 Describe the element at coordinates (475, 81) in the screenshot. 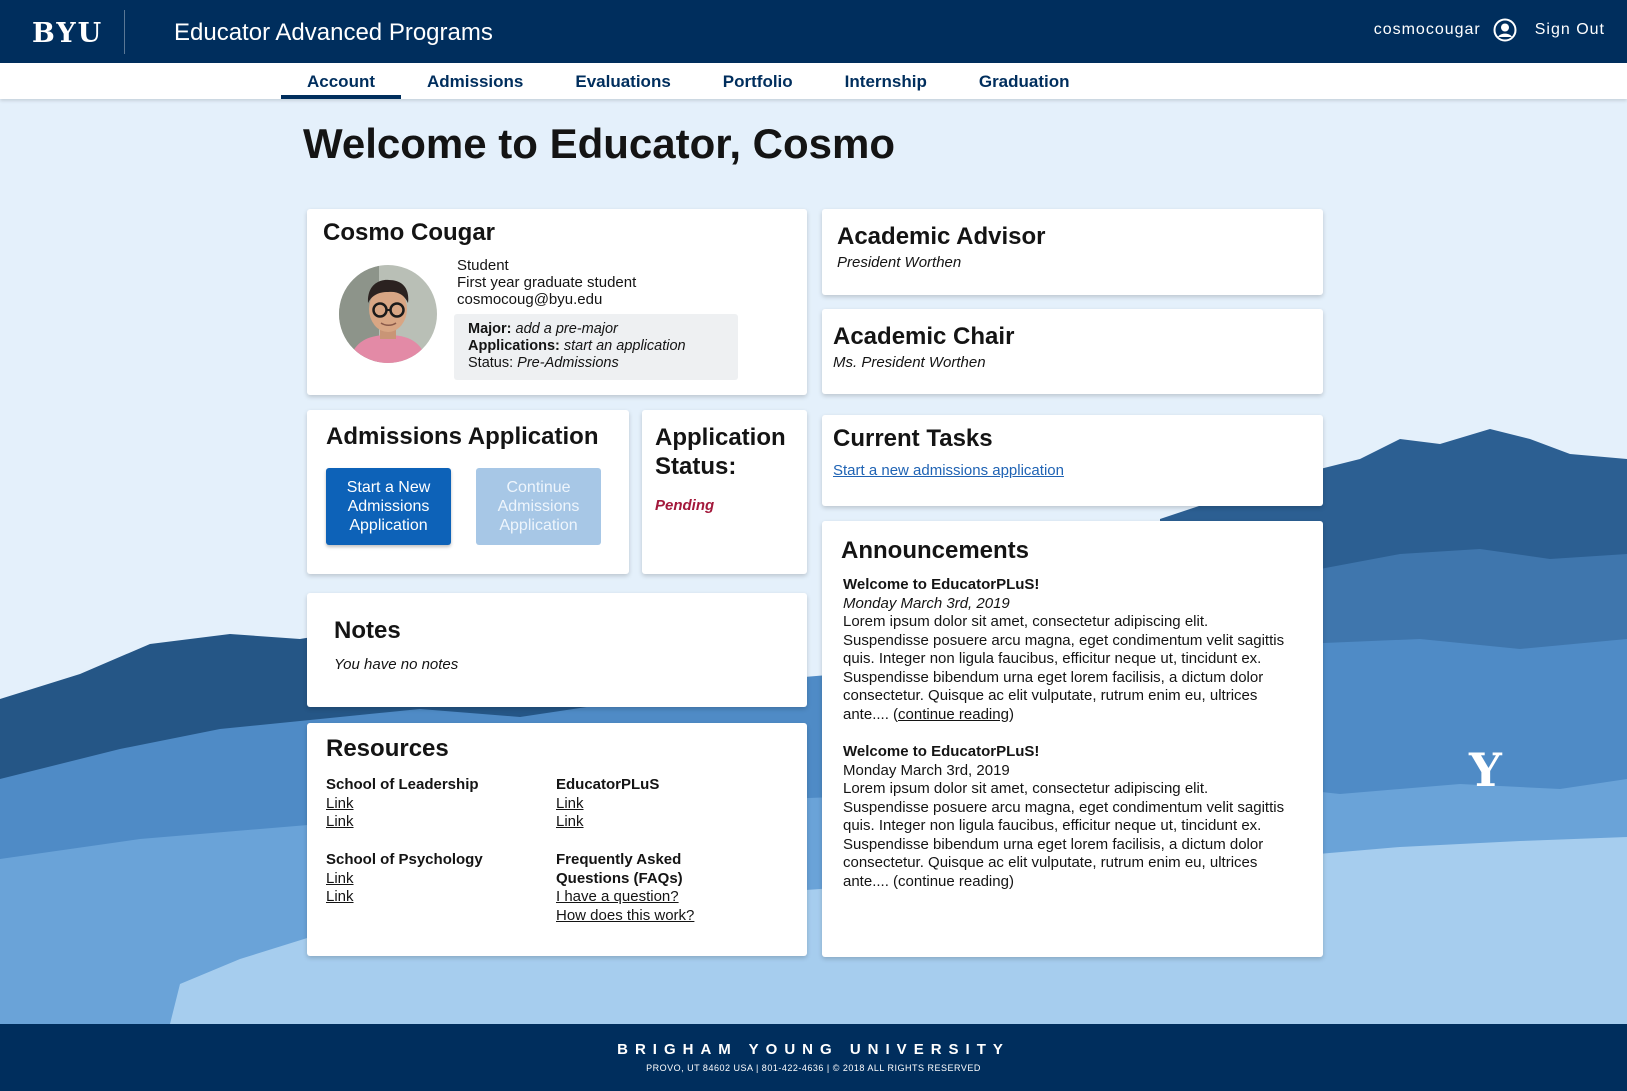

I see `tab-admissions: Admissions` at that location.